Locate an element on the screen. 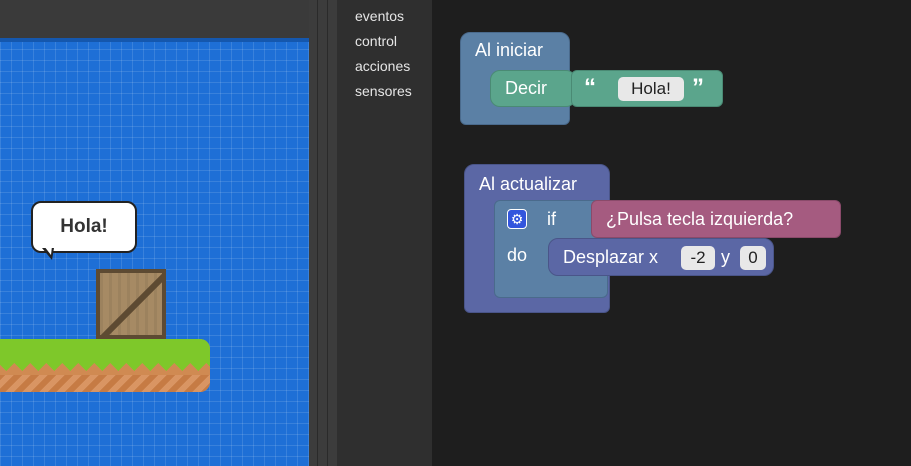 The image size is (911, 466). if-label: if is located at coordinates (551, 219).